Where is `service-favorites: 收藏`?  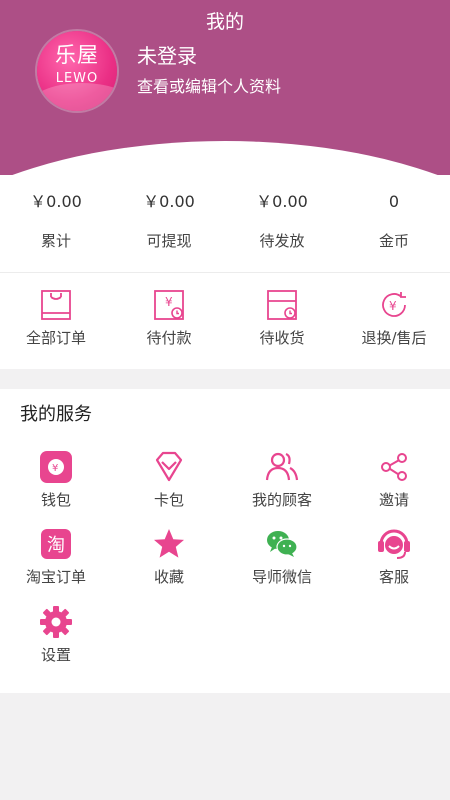 service-favorites: 收藏 is located at coordinates (169, 566).